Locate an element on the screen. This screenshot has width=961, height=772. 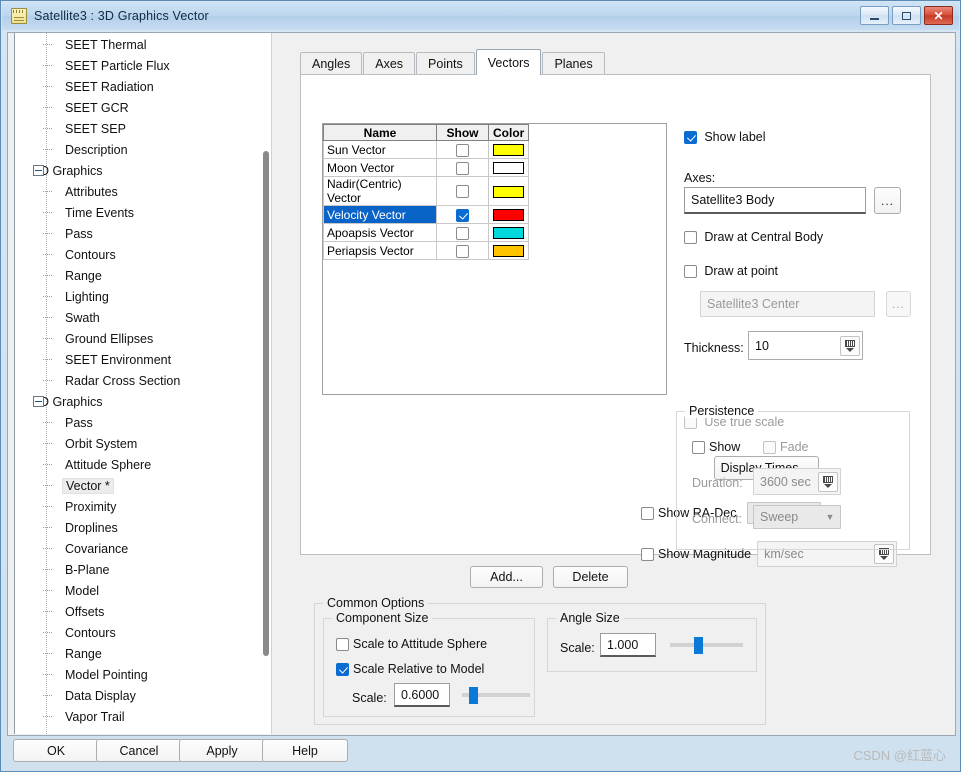
apply-button: Apply is located at coordinates (222, 750).